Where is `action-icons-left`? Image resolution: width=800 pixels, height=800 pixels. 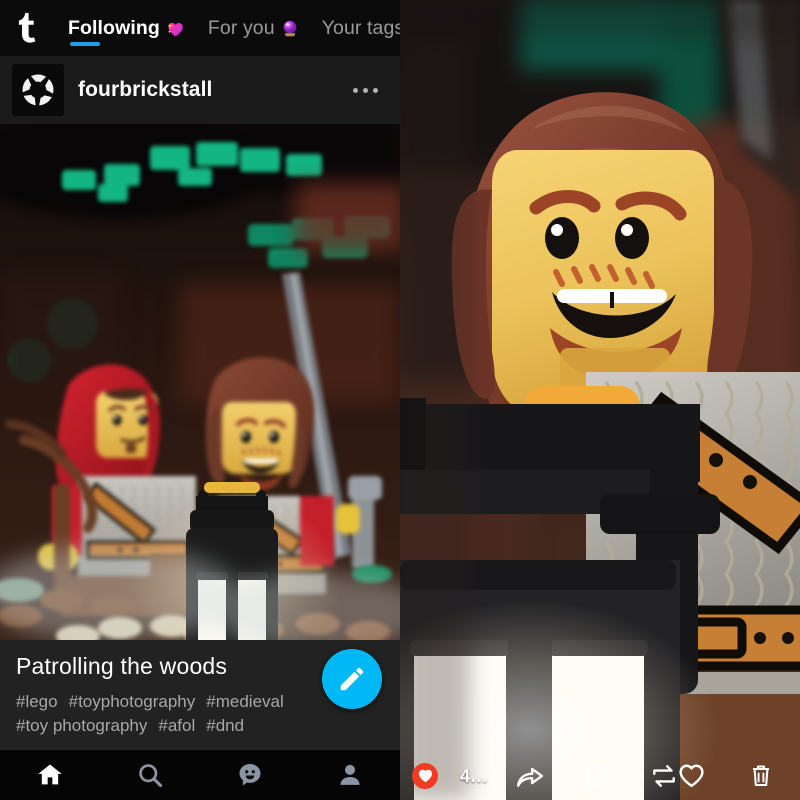 action-icons-left is located at coordinates (597, 776).